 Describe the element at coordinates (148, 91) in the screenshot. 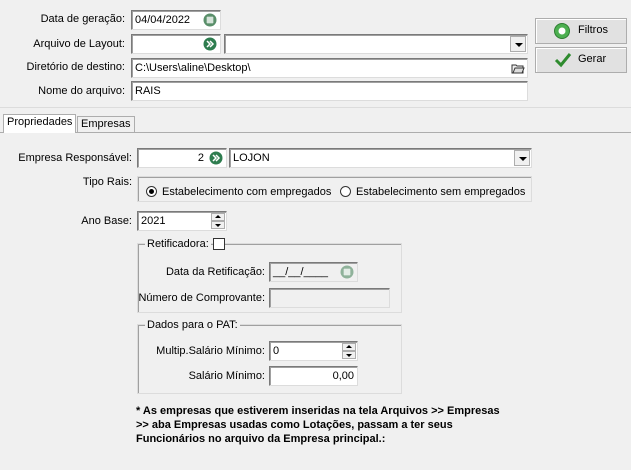

I see `nome-arquivo-value: RAIS` at that location.